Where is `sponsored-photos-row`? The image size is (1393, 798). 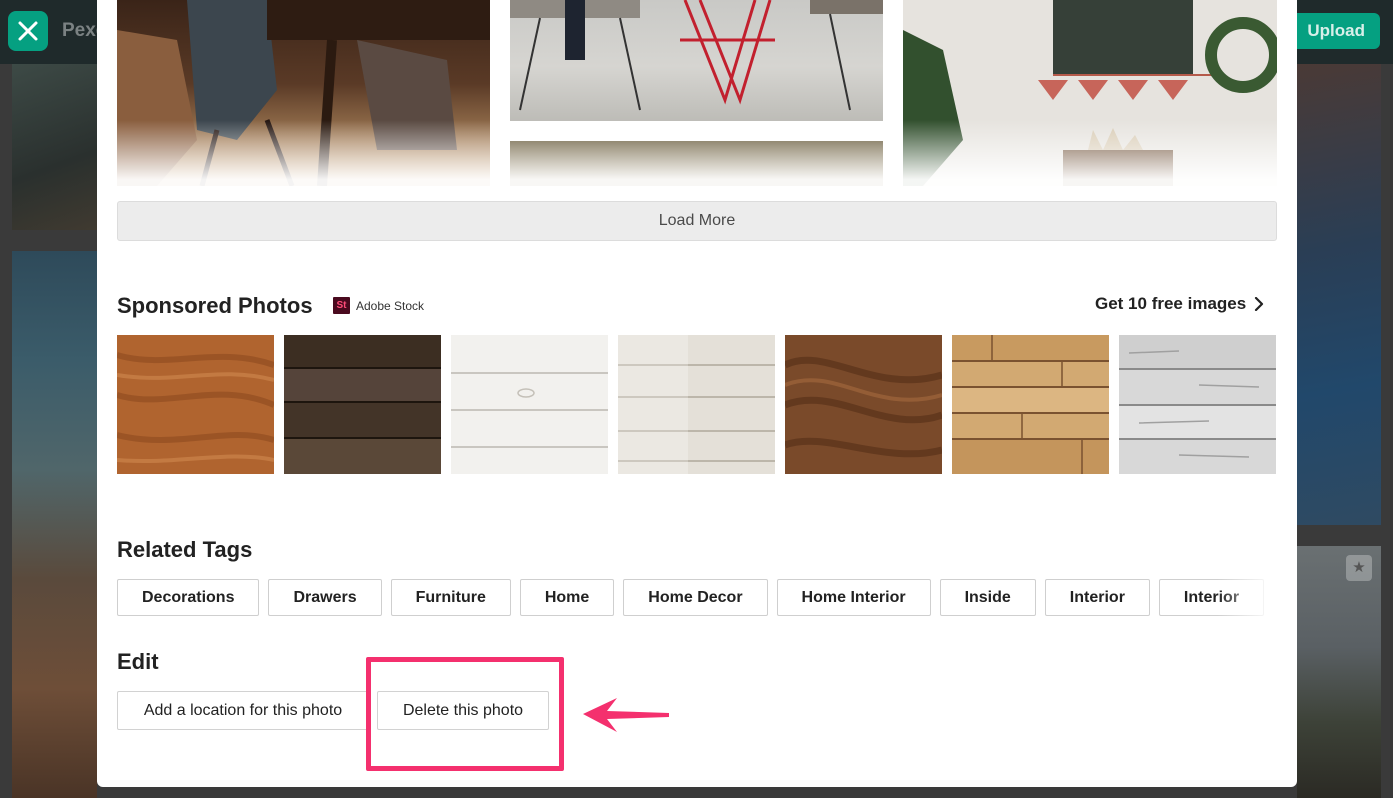 sponsored-photos-row is located at coordinates (696, 404).